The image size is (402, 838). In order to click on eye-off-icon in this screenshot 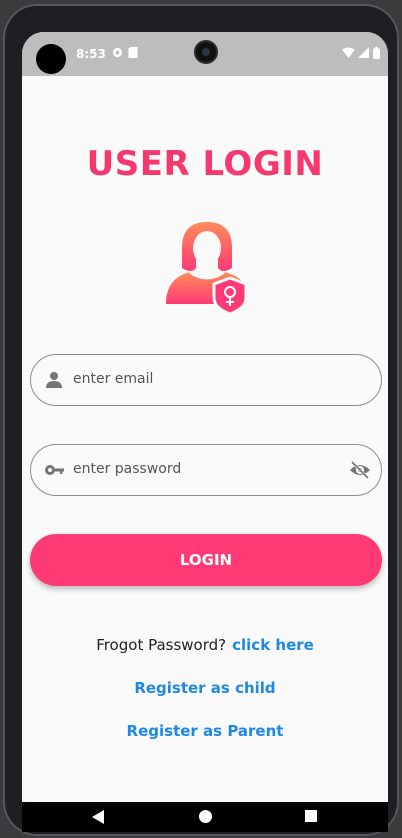, I will do `click(360, 470)`.